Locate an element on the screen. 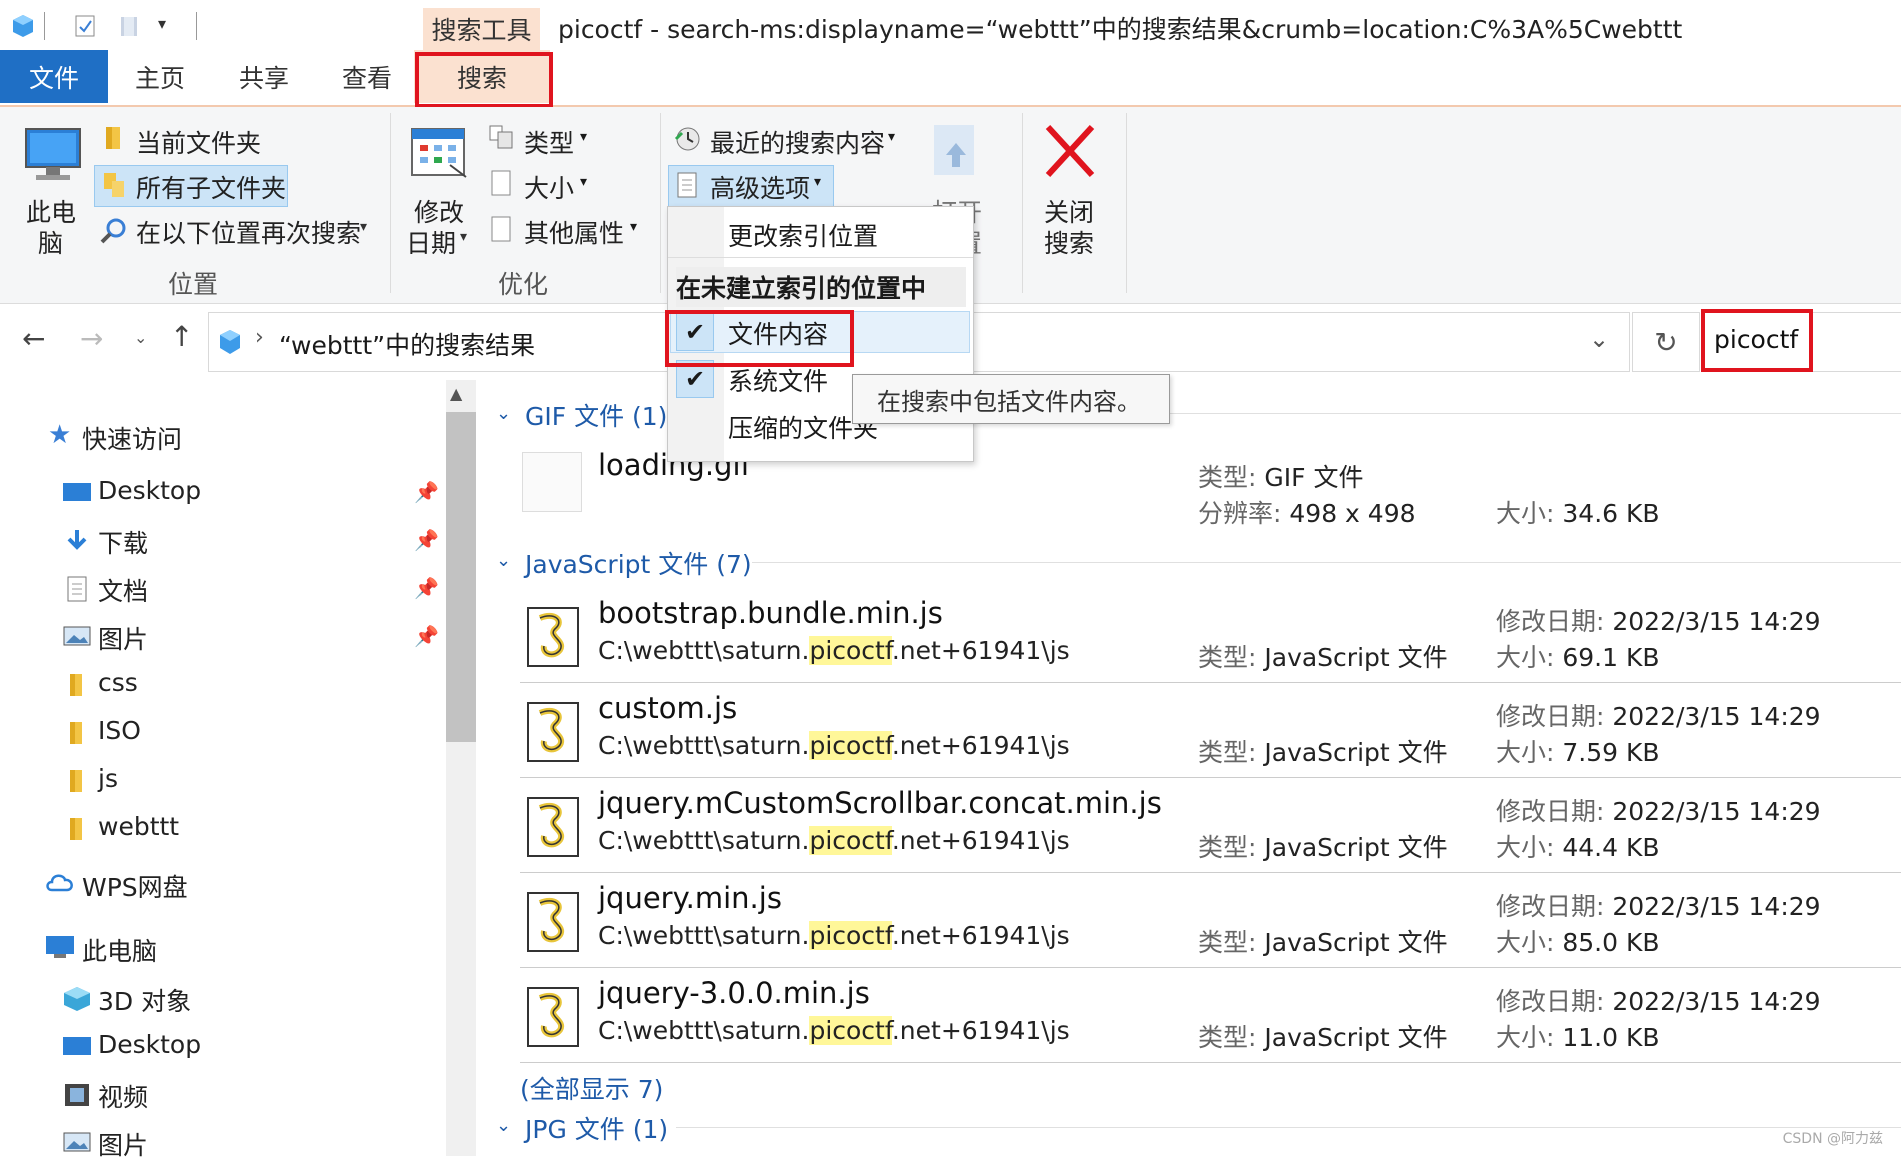 The image size is (1901, 1162). customize-qat-icon: ▾ is located at coordinates (162, 23).